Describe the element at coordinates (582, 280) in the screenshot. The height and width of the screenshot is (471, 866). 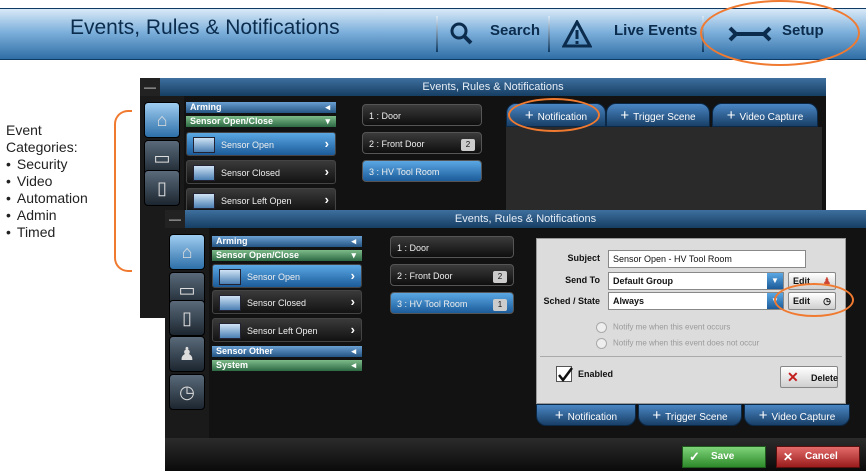
I see `send-to-label: Send To` at that location.